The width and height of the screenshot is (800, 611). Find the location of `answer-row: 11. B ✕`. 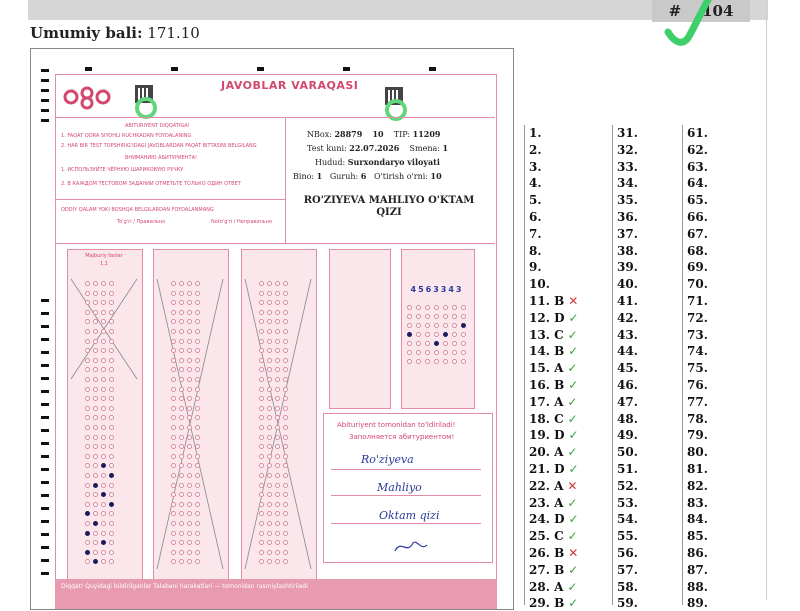

answer-row: 11. B ✕ is located at coordinates (554, 301).